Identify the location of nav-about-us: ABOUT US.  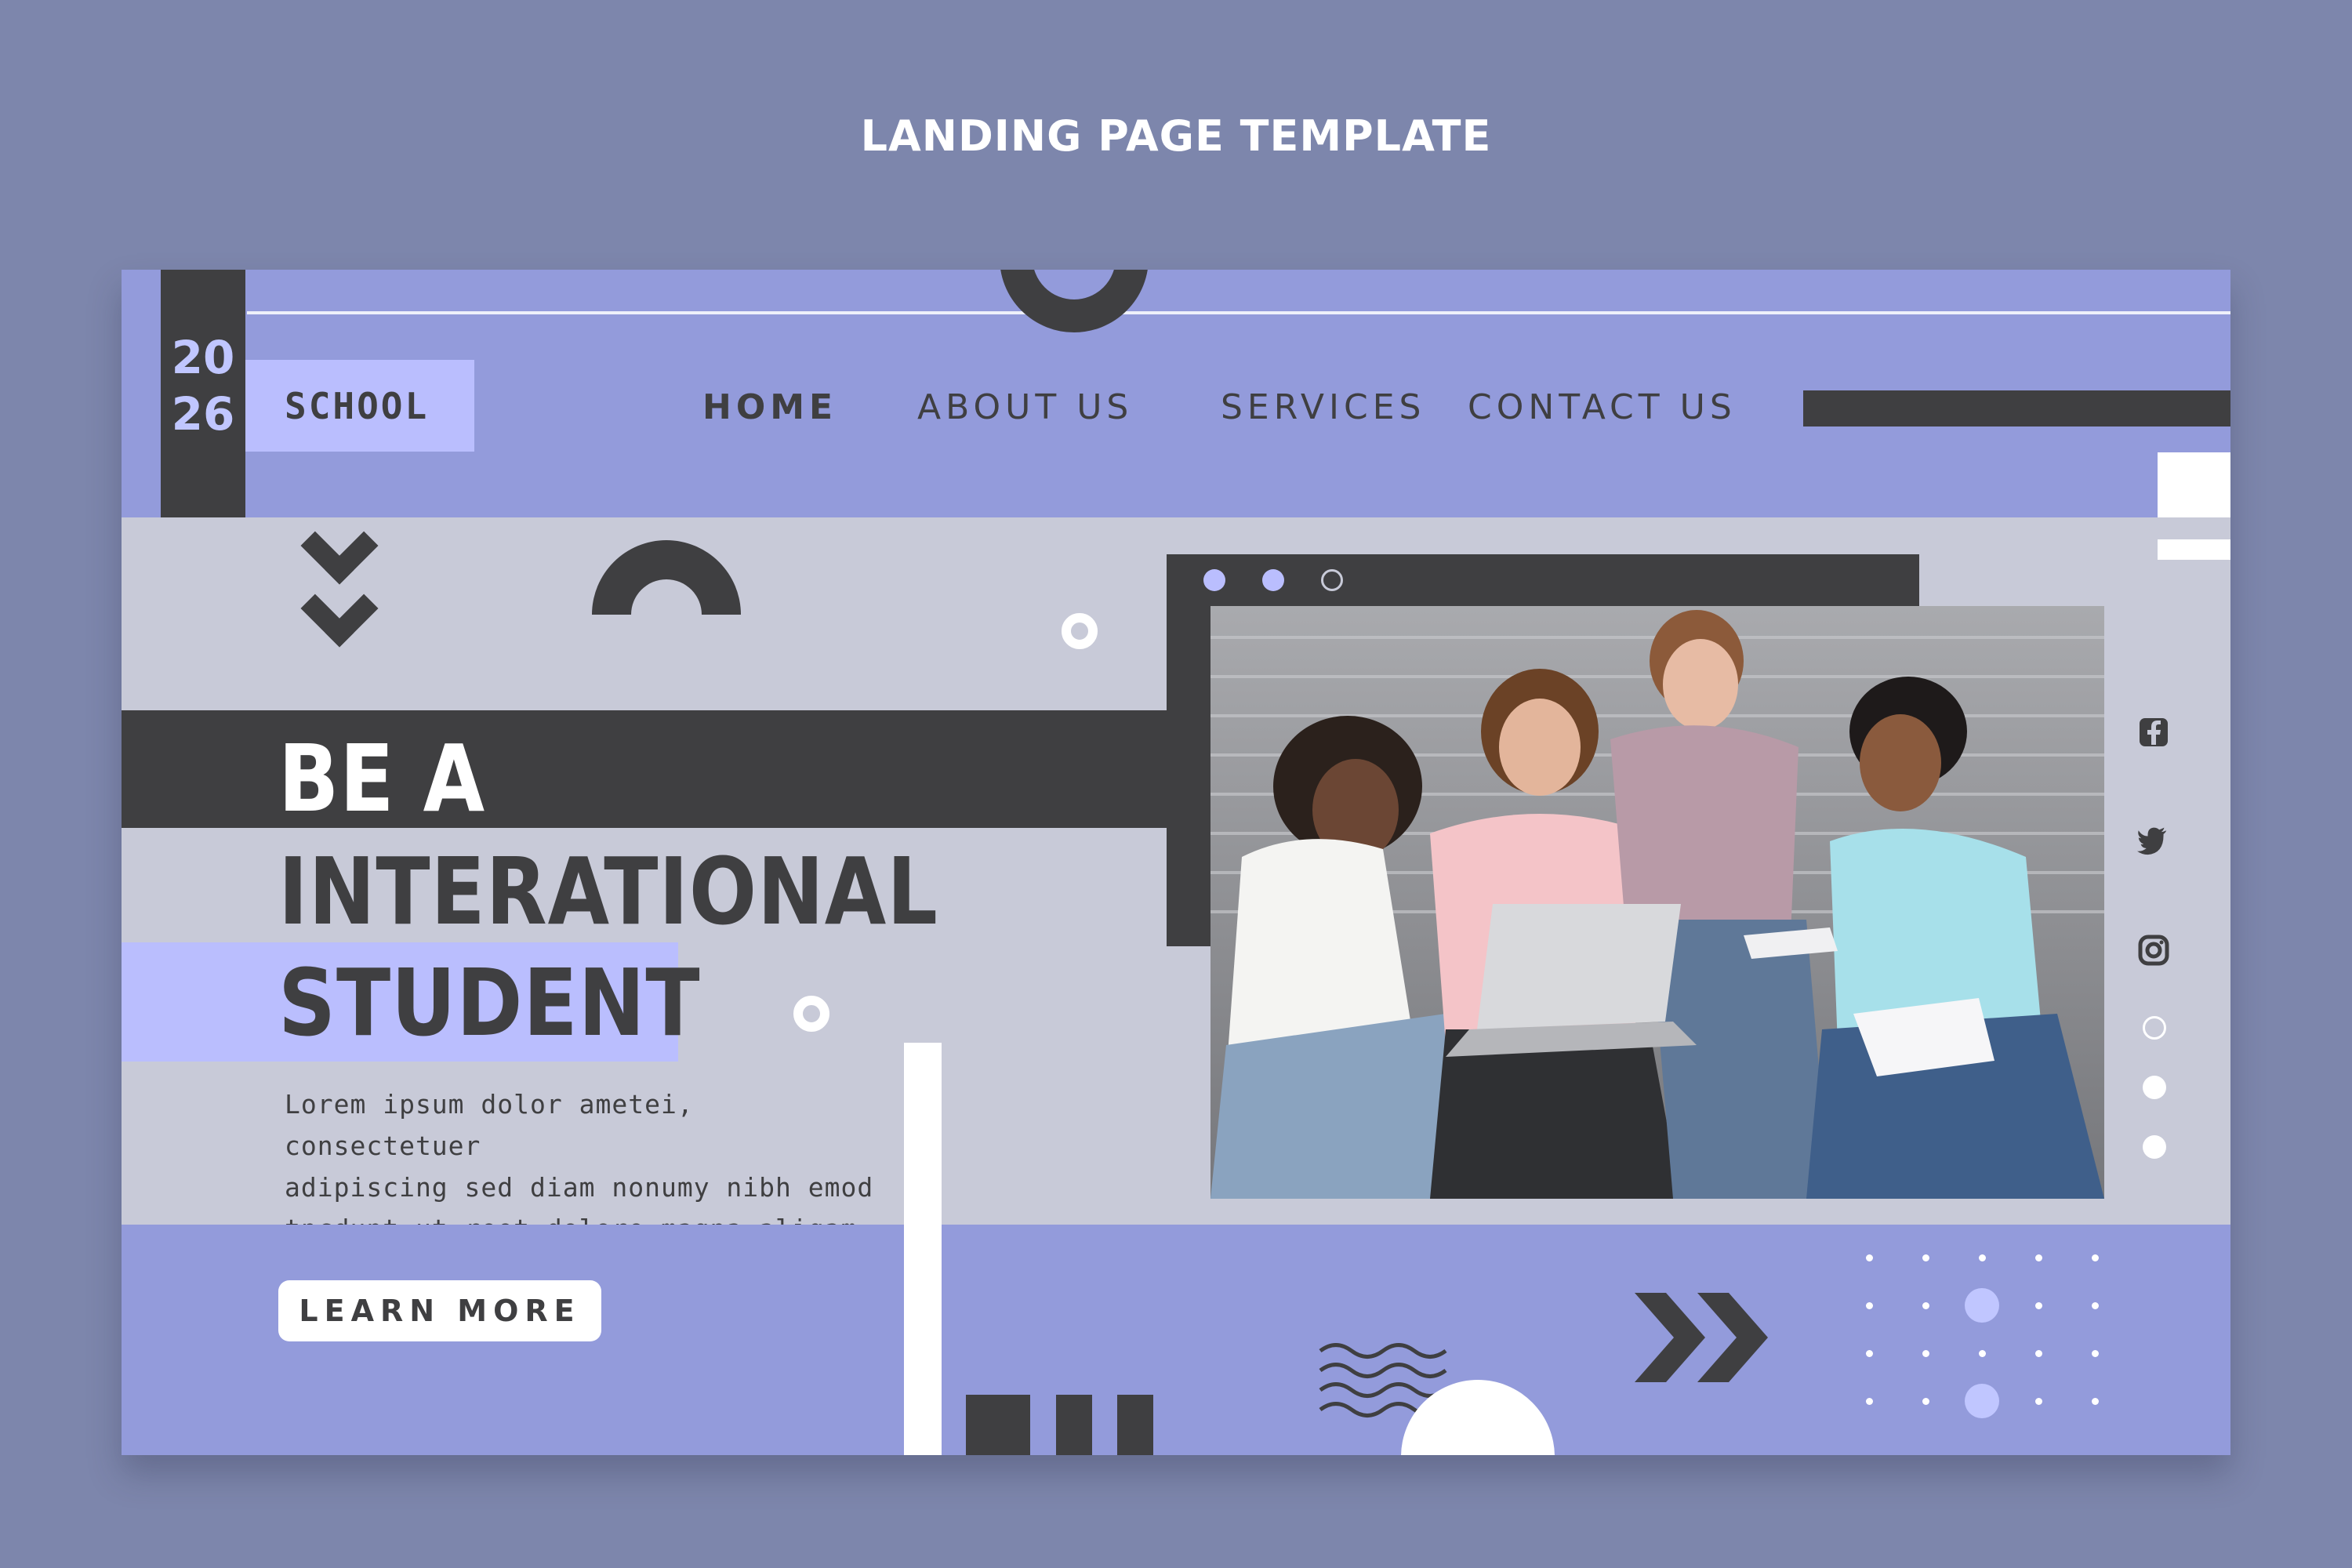
(1025, 407).